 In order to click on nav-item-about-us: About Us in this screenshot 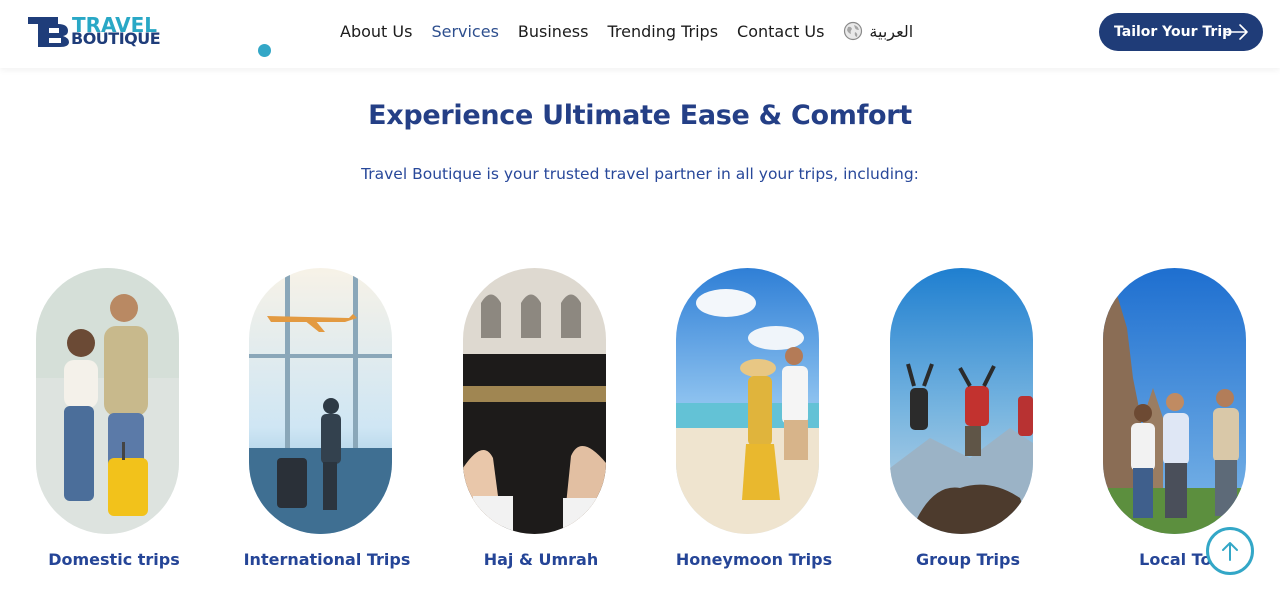, I will do `click(376, 31)`.